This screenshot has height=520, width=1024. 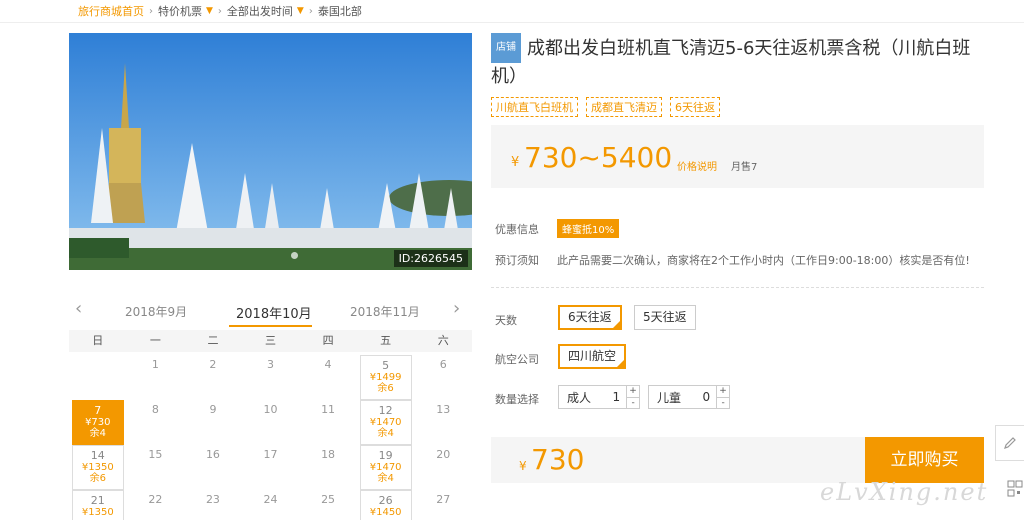 I want to click on product-title: 店铺 成都出发白班机直飞清迈5-6天往返机票含税（川航白班机）, so click(x=736, y=62).